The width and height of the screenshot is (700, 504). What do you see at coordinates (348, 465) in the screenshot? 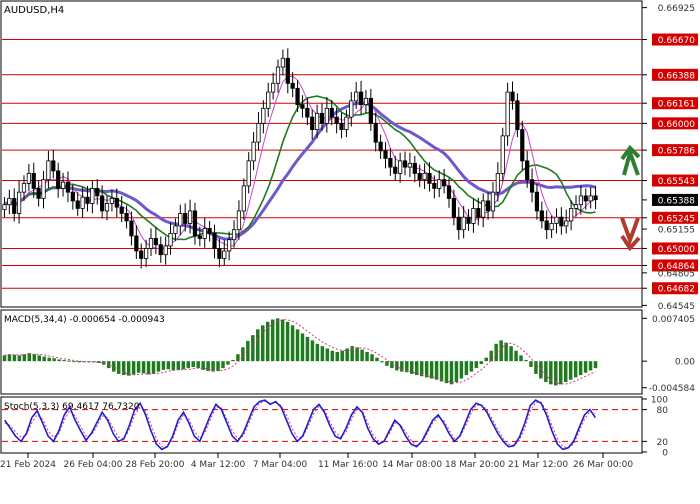
I see `x-tick-label: 11 Mar 16:00` at bounding box center [348, 465].